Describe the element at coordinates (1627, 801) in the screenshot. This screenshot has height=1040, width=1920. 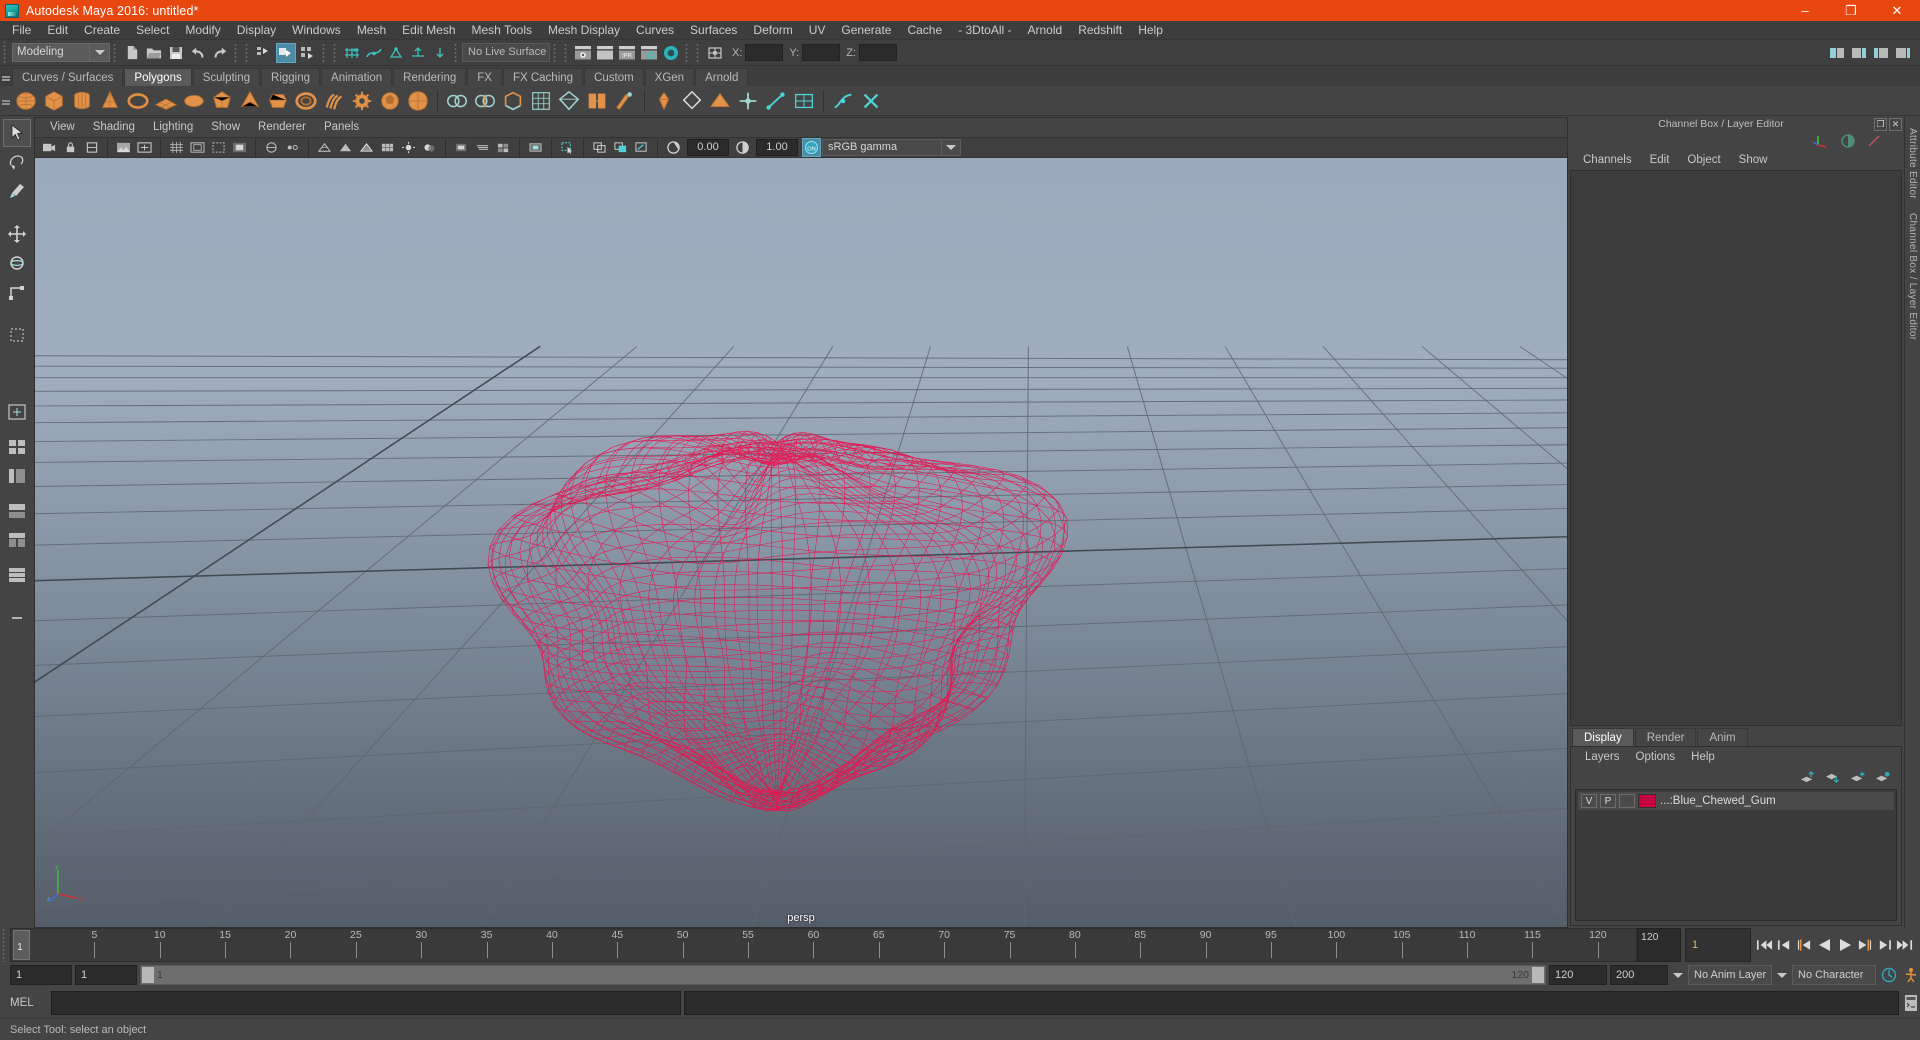
I see `layer-shading-toggle` at that location.